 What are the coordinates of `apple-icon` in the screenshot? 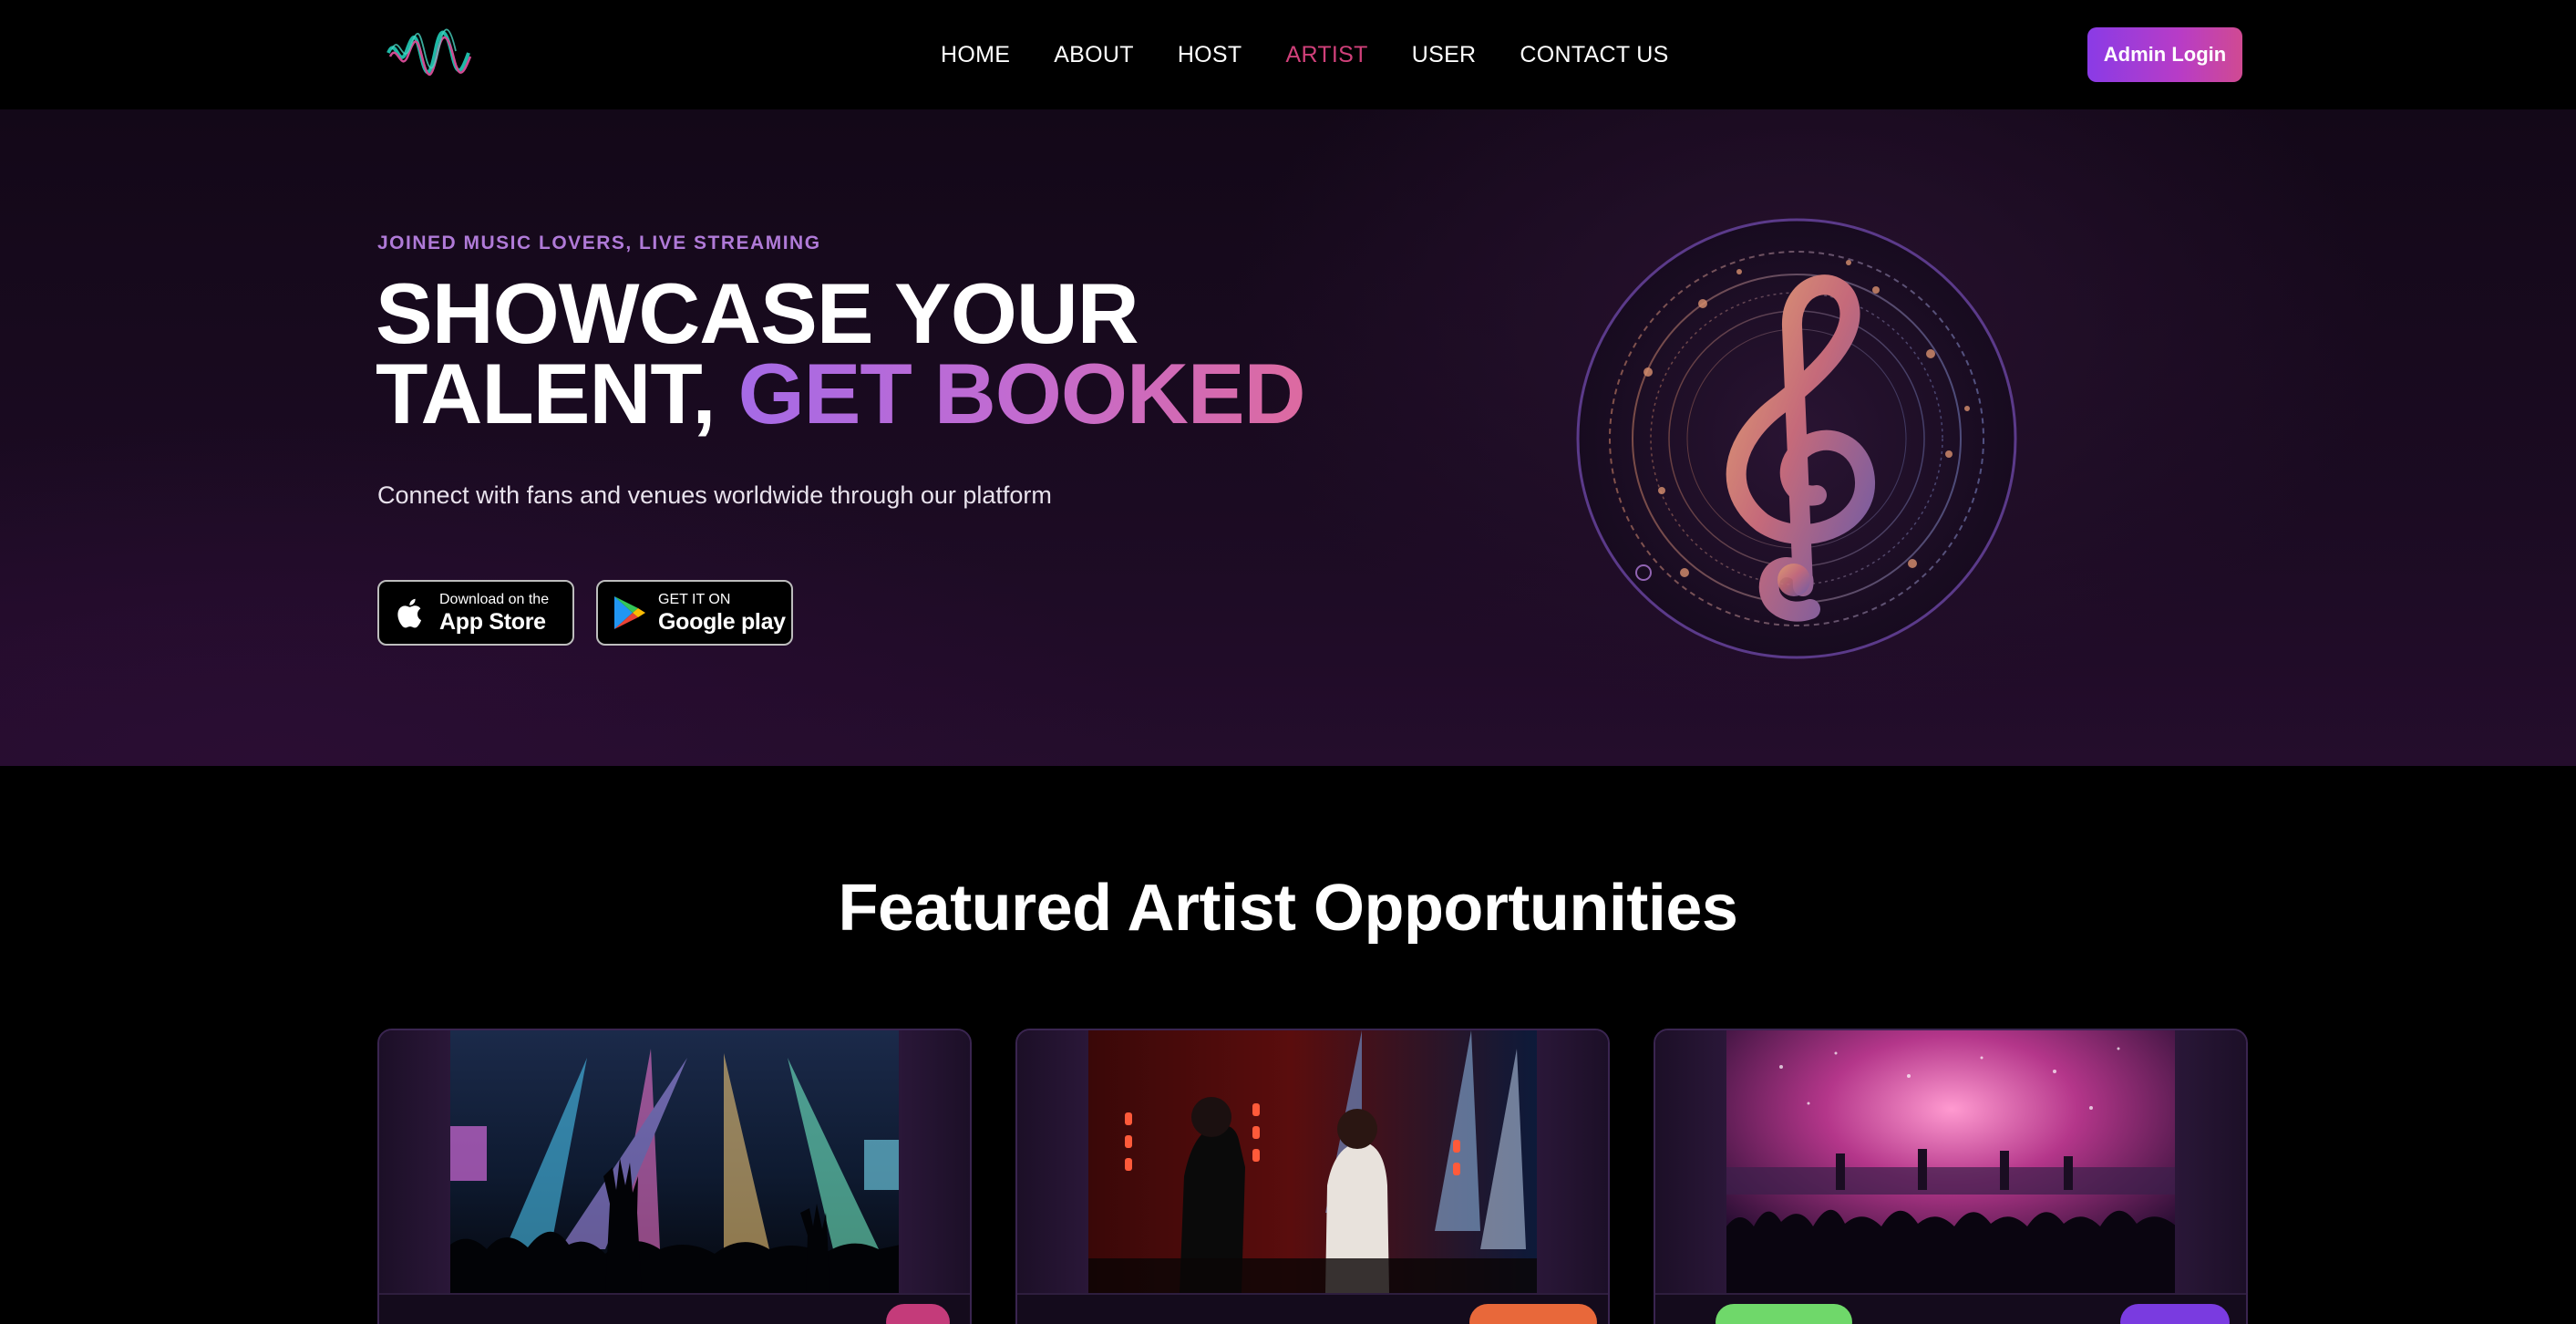 It's located at (409, 613).